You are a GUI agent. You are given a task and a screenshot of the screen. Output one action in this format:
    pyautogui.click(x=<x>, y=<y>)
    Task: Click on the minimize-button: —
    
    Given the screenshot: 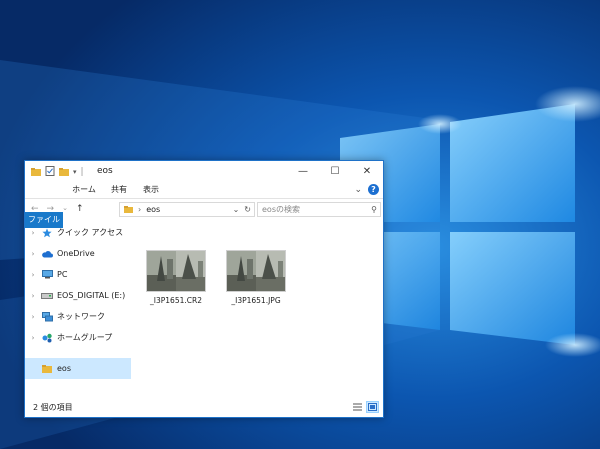 What is the action you would take?
    pyautogui.click(x=303, y=171)
    